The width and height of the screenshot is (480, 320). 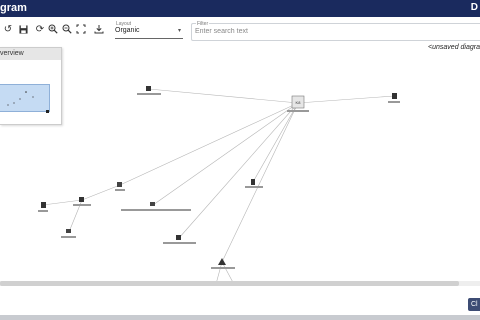 I want to click on toolbar: ↺ ⟳ Layout Organic ▾ Filter, so click(x=240, y=30).